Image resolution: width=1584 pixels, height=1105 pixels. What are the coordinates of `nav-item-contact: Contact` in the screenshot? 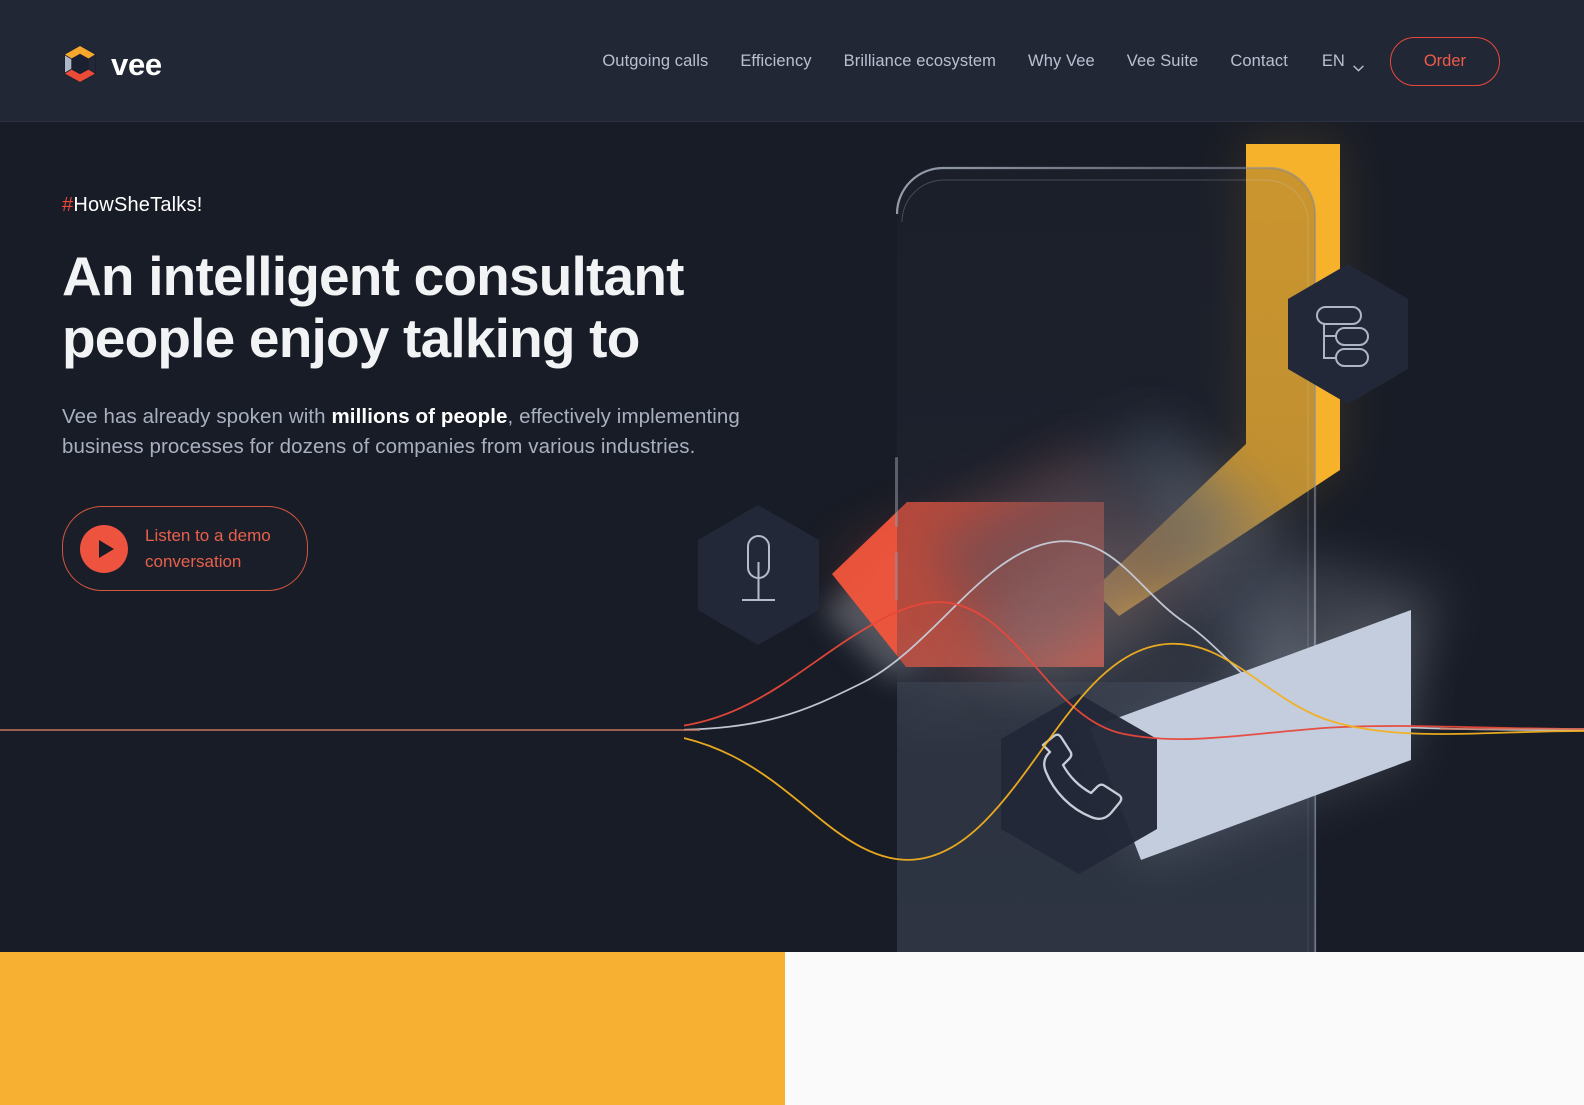 It's located at (1259, 61).